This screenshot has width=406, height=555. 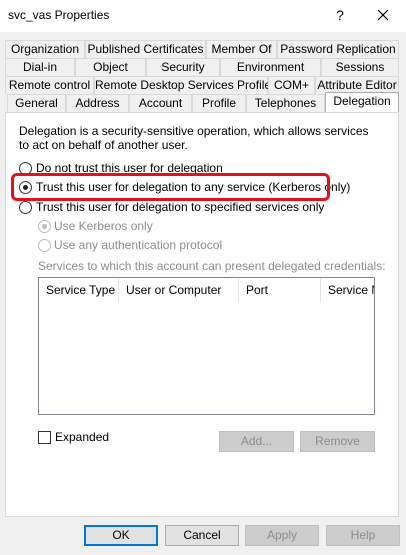 What do you see at coordinates (44, 437) in the screenshot?
I see `expanded-checkbox` at bounding box center [44, 437].